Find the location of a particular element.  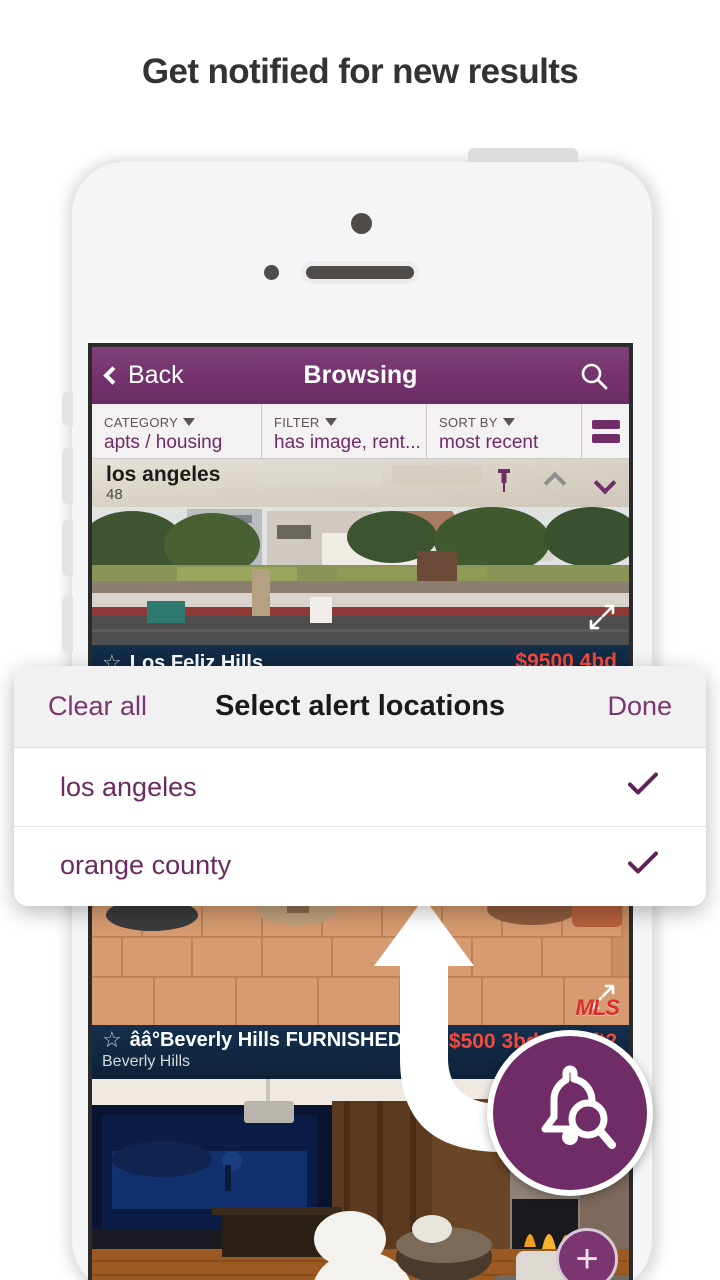

location-header-icons is located at coordinates (556, 483).